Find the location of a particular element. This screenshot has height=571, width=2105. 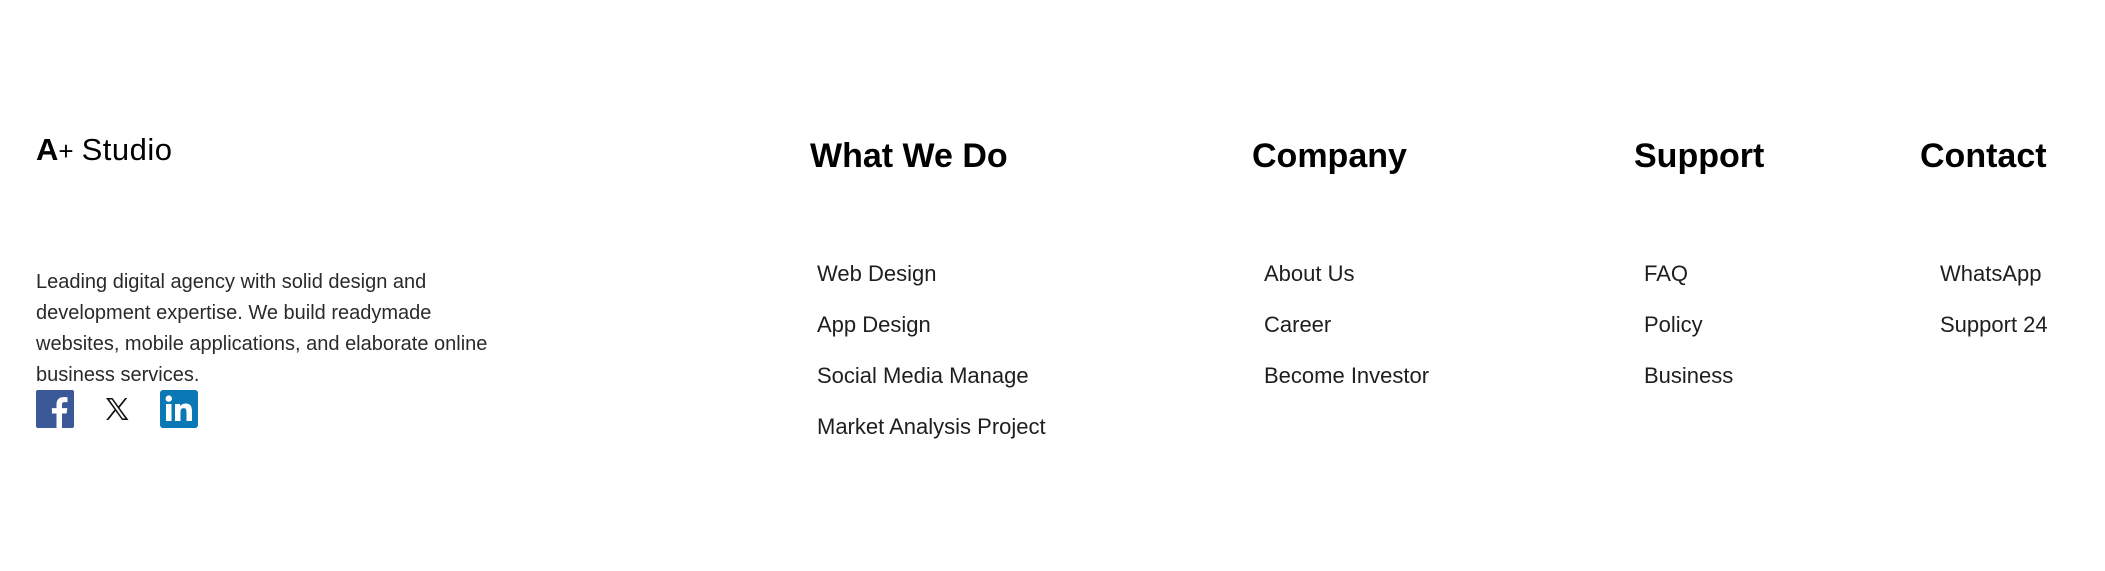

column-support: Support FAQ Policy Business is located at coordinates (1699, 275).